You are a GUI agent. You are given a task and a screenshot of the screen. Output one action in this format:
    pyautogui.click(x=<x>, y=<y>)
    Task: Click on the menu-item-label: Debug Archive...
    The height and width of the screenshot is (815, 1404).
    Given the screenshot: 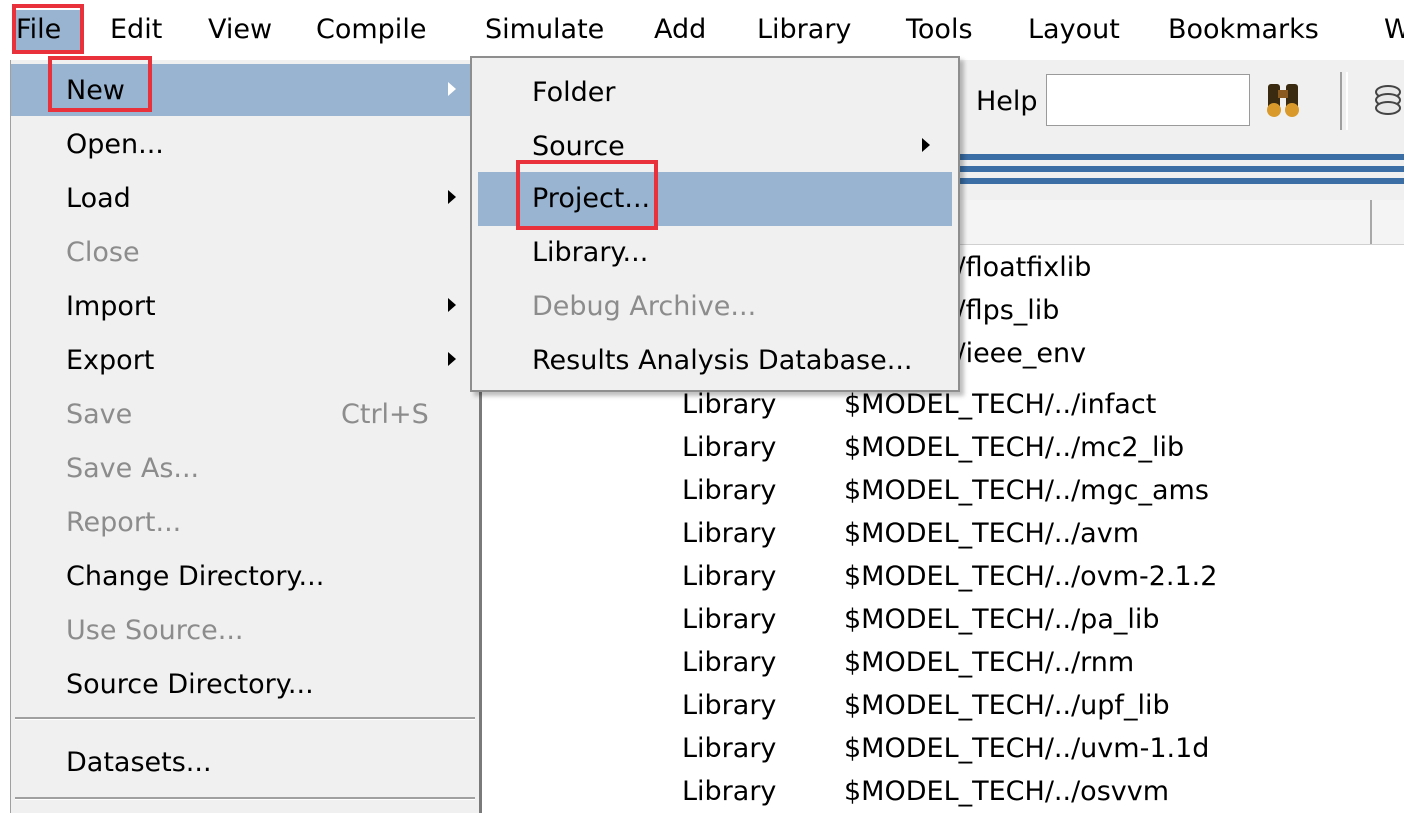 What is the action you would take?
    pyautogui.click(x=644, y=306)
    